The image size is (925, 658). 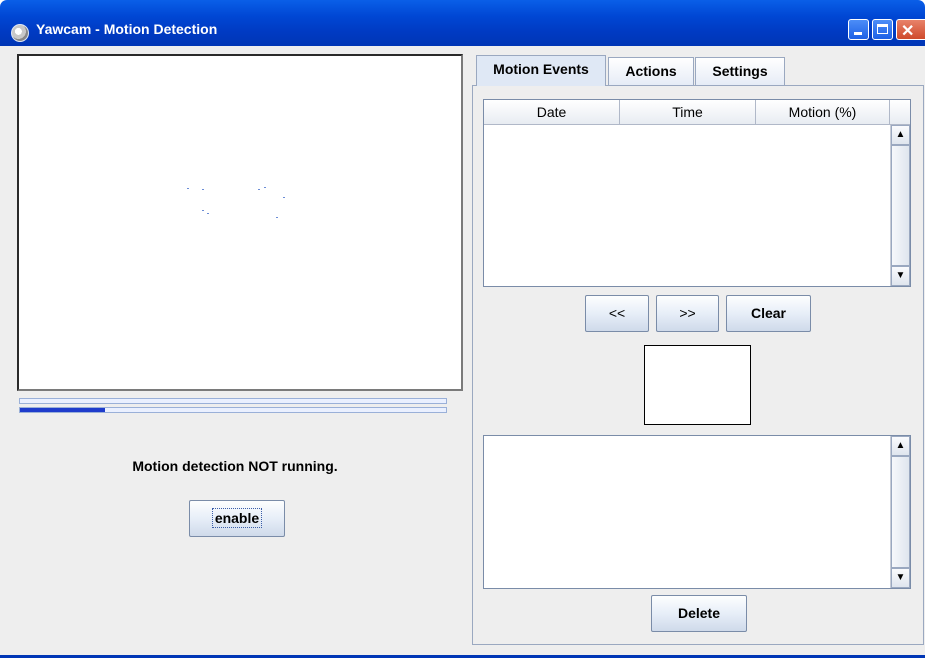 I want to click on previous-button: <<, so click(x=617, y=313).